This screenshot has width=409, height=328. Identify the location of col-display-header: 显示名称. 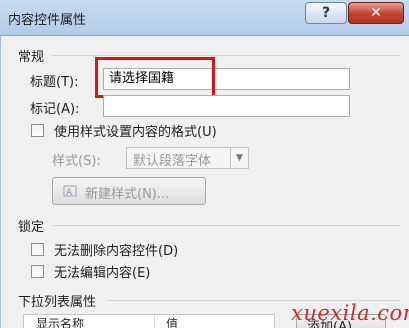
(60, 321).